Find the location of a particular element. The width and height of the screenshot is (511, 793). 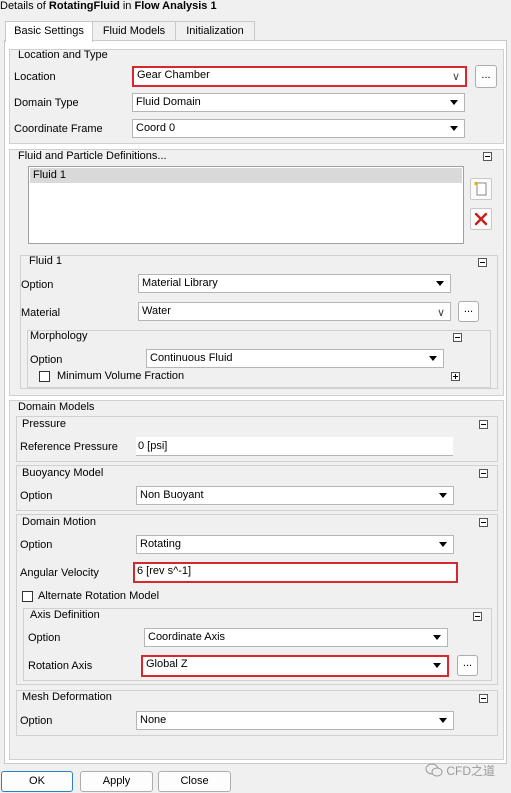

mesh-option-value: None is located at coordinates (153, 720).